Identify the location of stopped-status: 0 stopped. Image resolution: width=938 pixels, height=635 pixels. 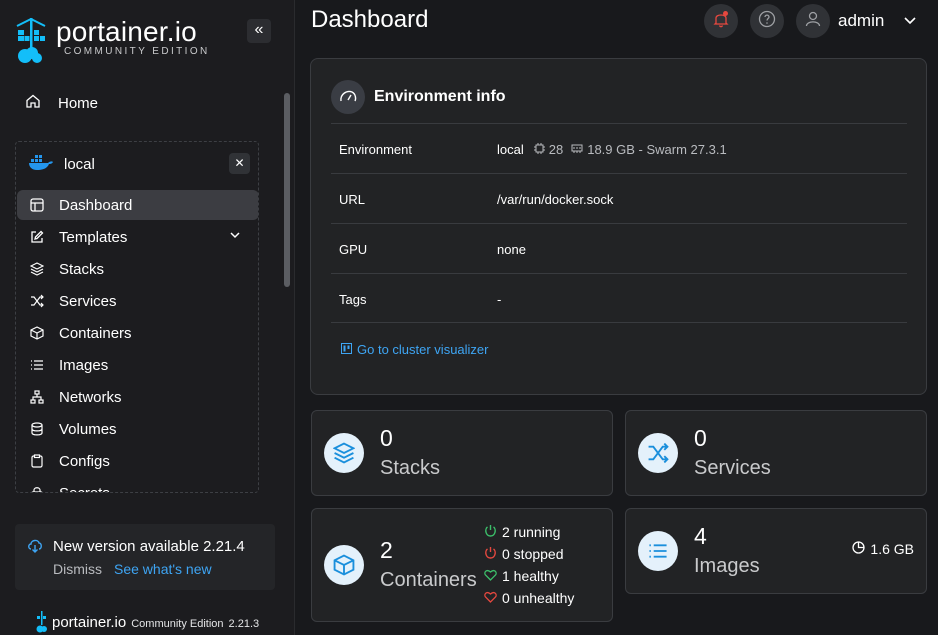
(529, 554).